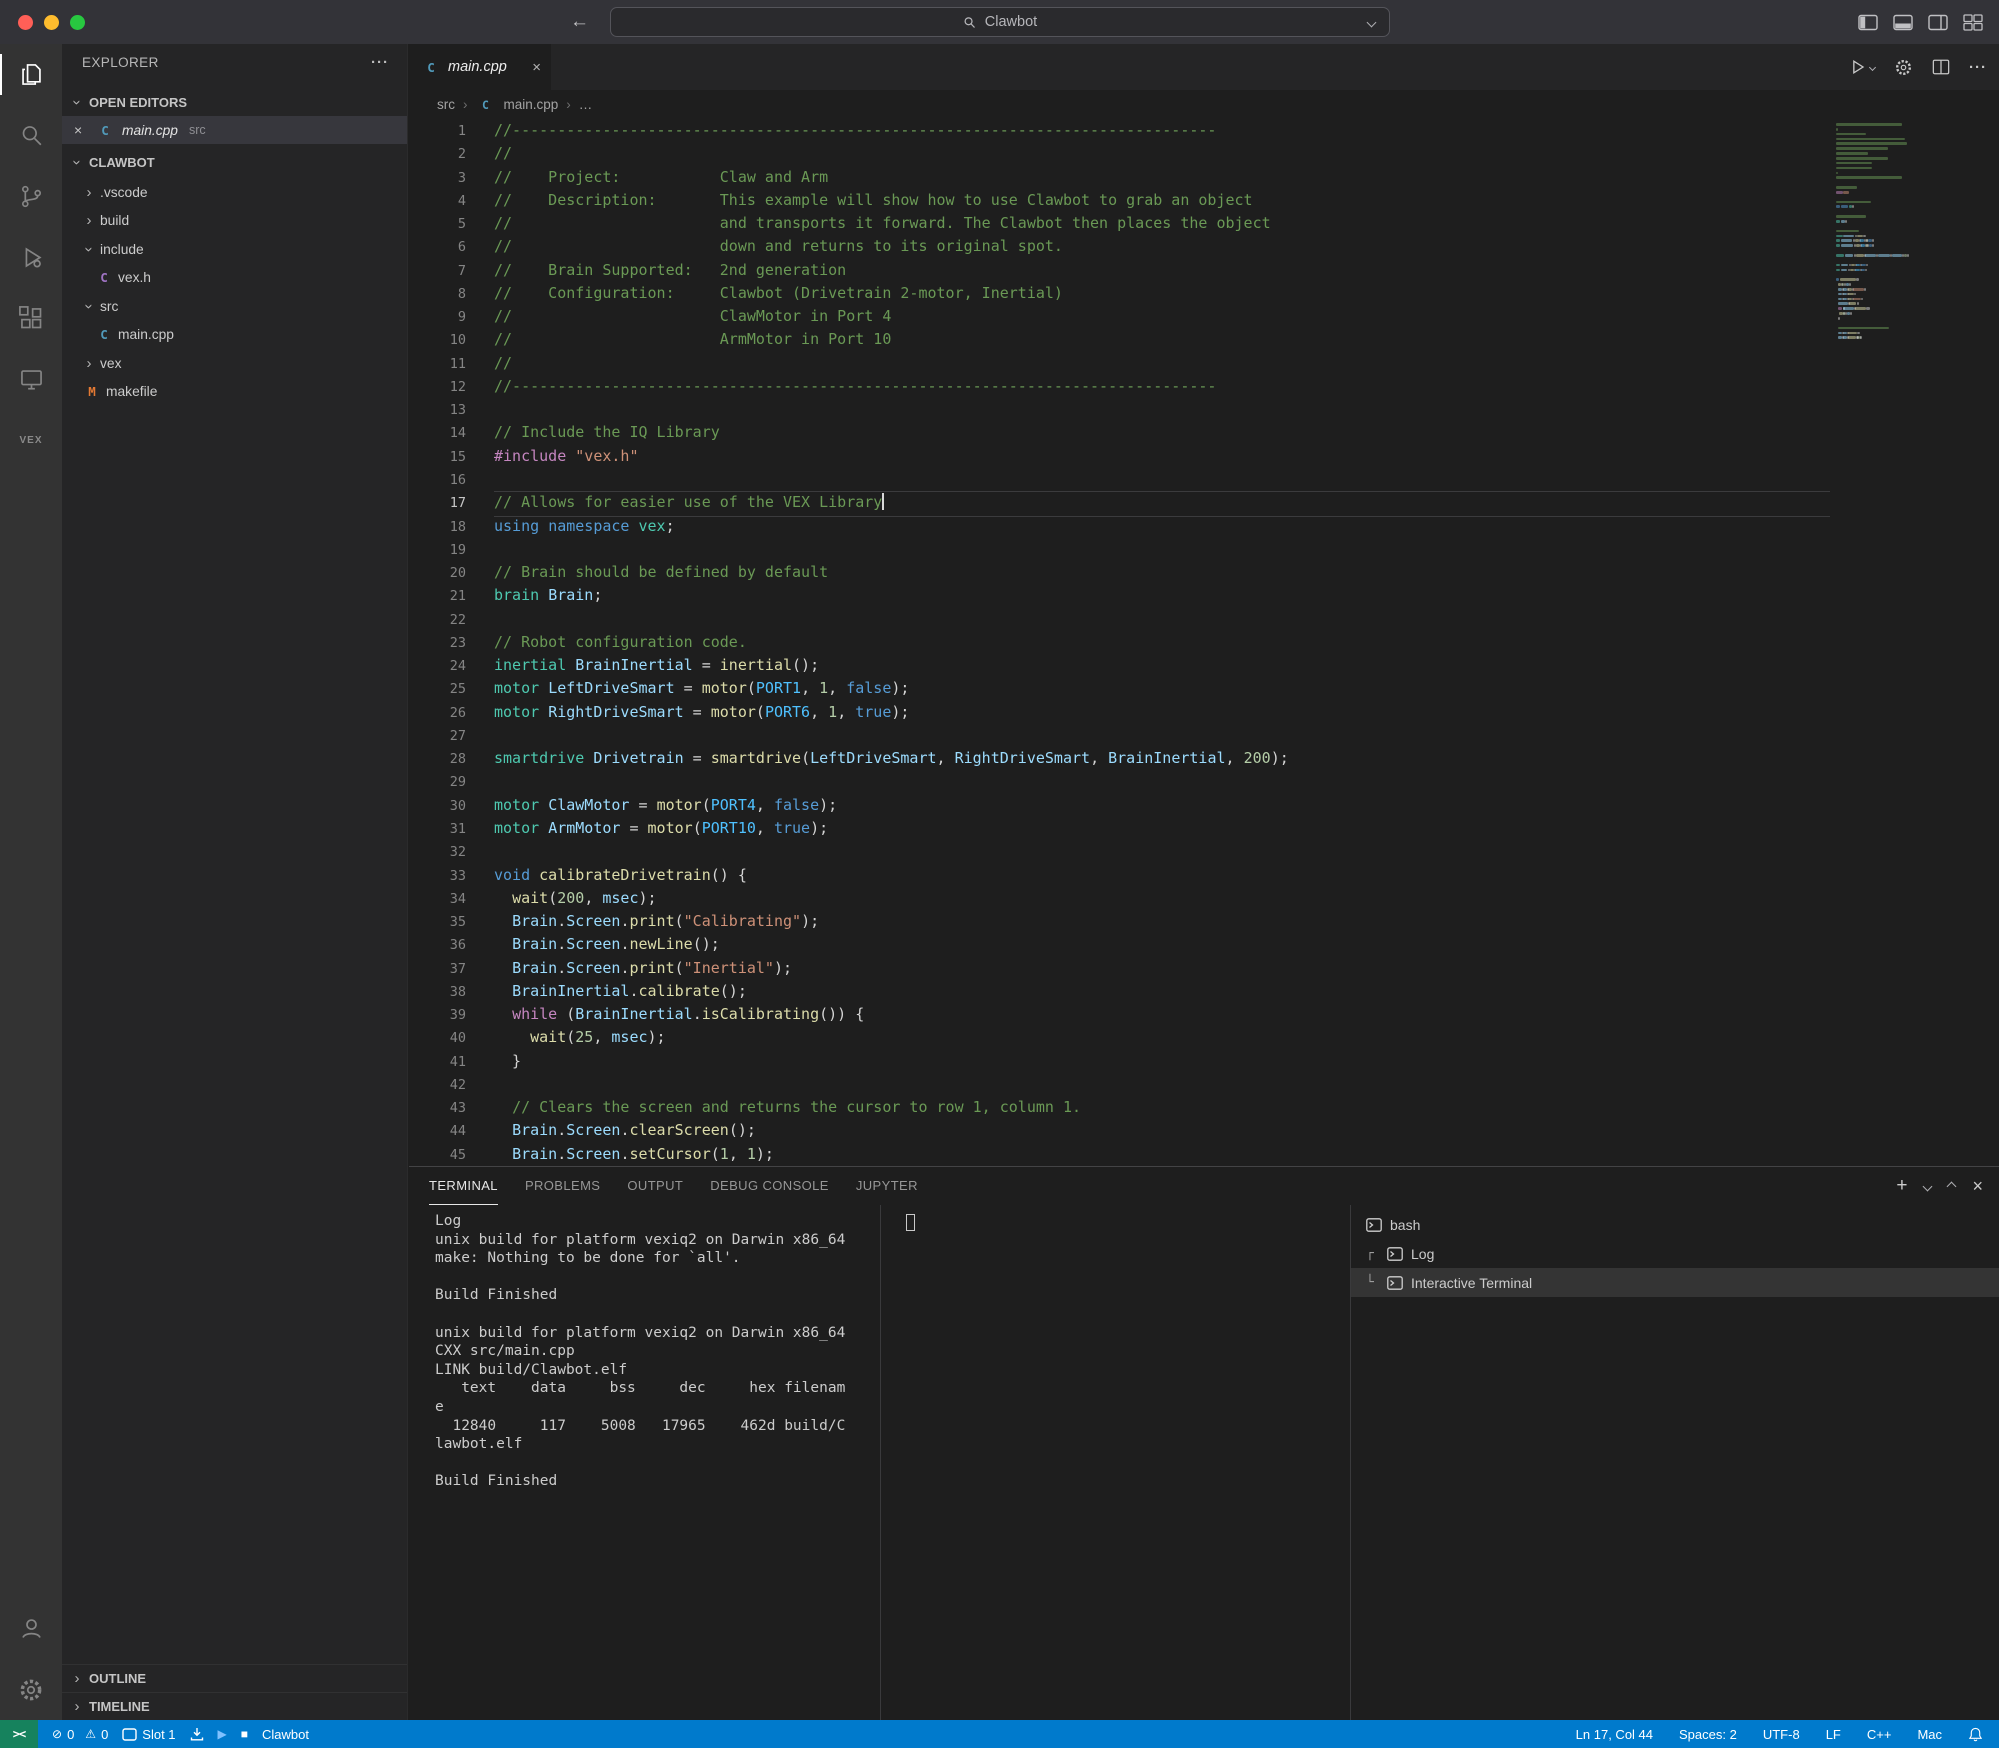  Describe the element at coordinates (536, 67) in the screenshot. I see `close-tab-icon: ×` at that location.